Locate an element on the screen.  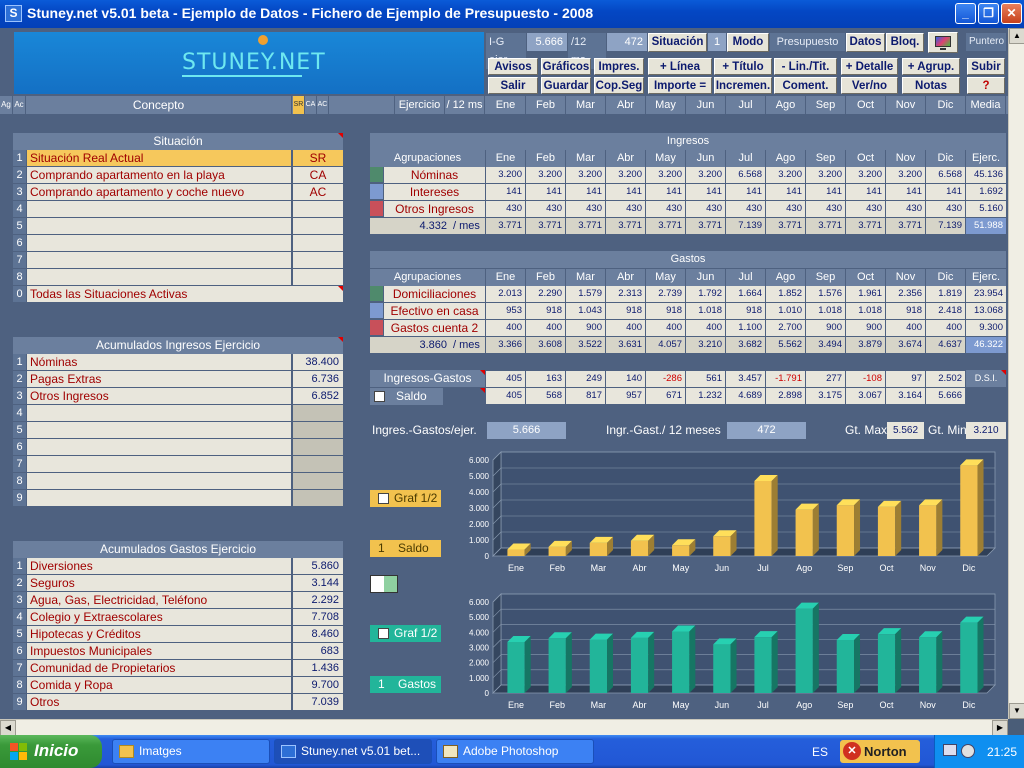
cell-value: 1.792 is located at coordinates (705, 294).